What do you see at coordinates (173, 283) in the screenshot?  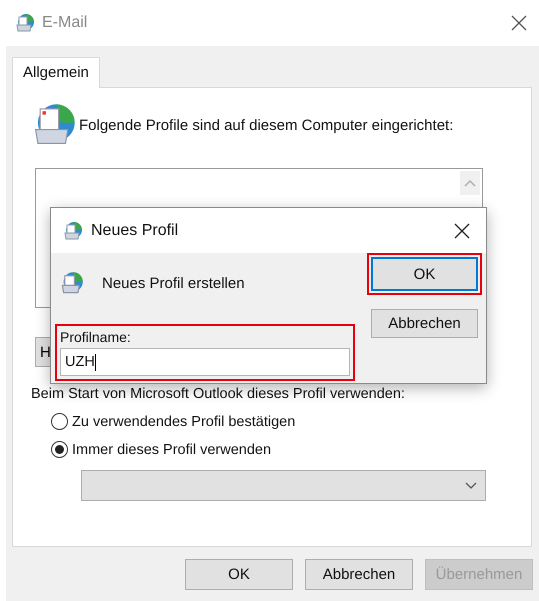 I see `dialog-heading: Neues Profil erstellen` at bounding box center [173, 283].